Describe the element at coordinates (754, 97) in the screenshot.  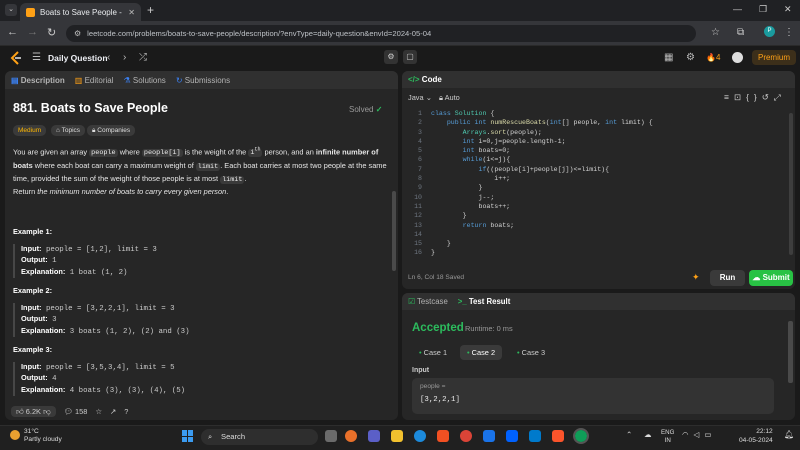
I see `braces-icon: {}` at that location.